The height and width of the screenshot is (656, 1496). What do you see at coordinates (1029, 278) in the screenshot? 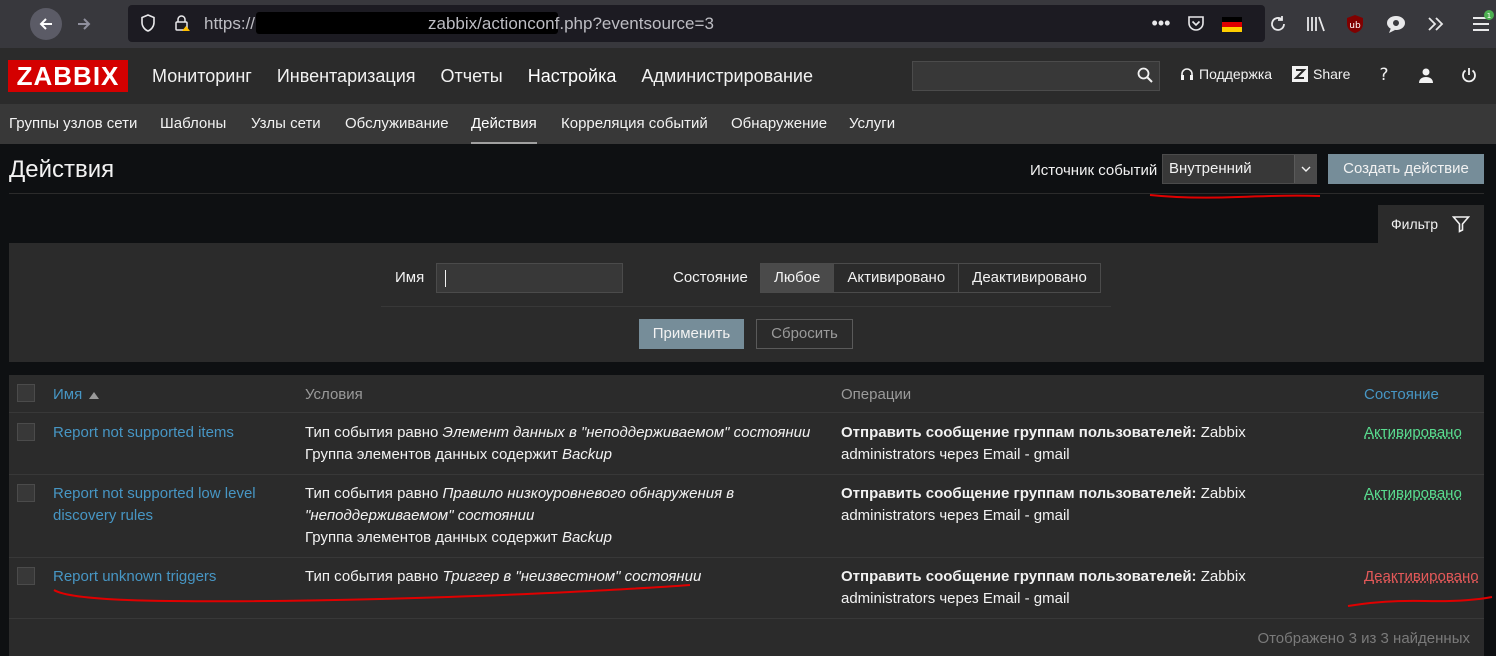
I see `state-option-disabled: Деактивировано` at bounding box center [1029, 278].